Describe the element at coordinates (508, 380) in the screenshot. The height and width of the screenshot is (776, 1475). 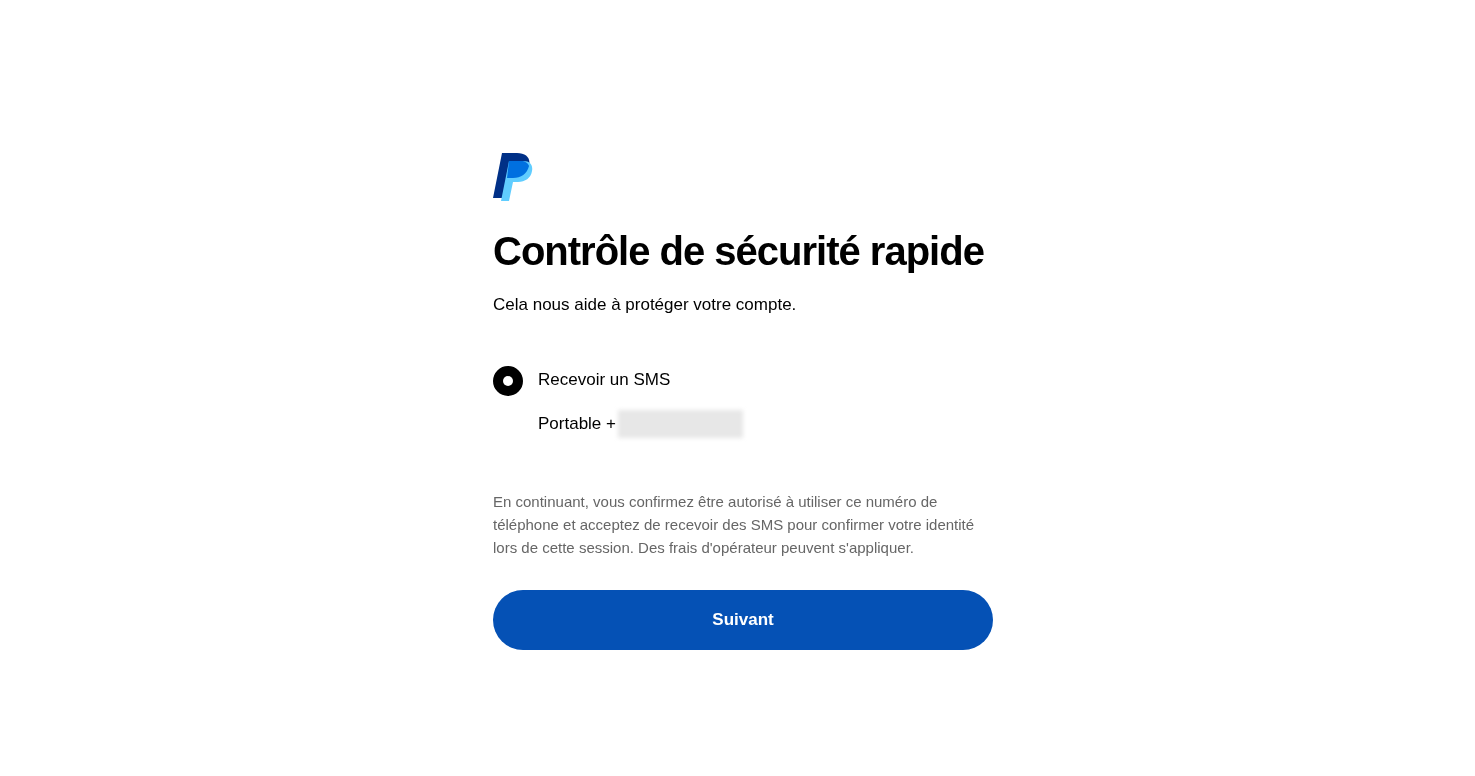
I see `radio-button` at that location.